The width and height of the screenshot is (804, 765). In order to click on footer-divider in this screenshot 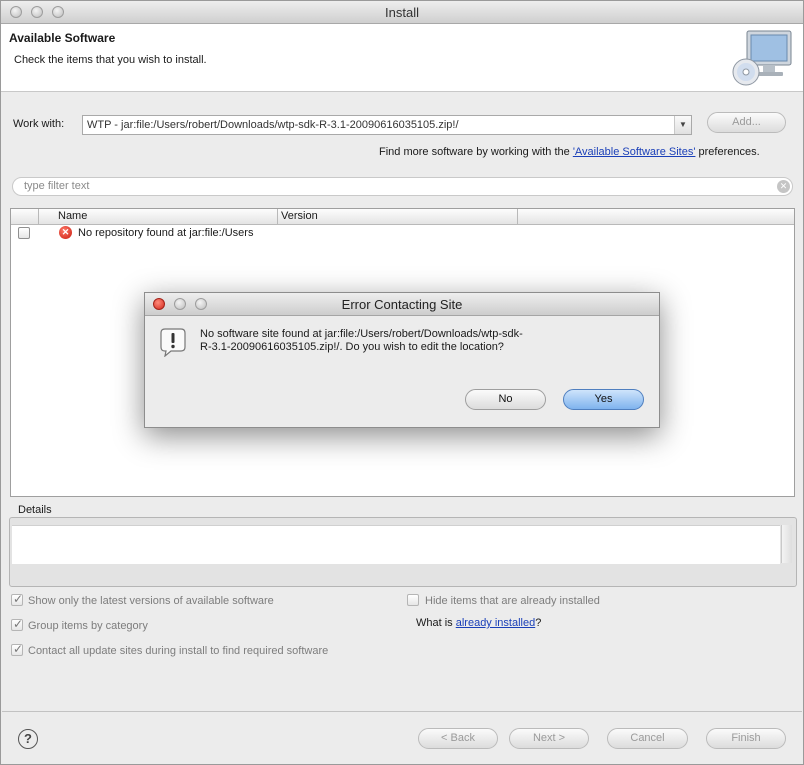, I will do `click(402, 711)`.